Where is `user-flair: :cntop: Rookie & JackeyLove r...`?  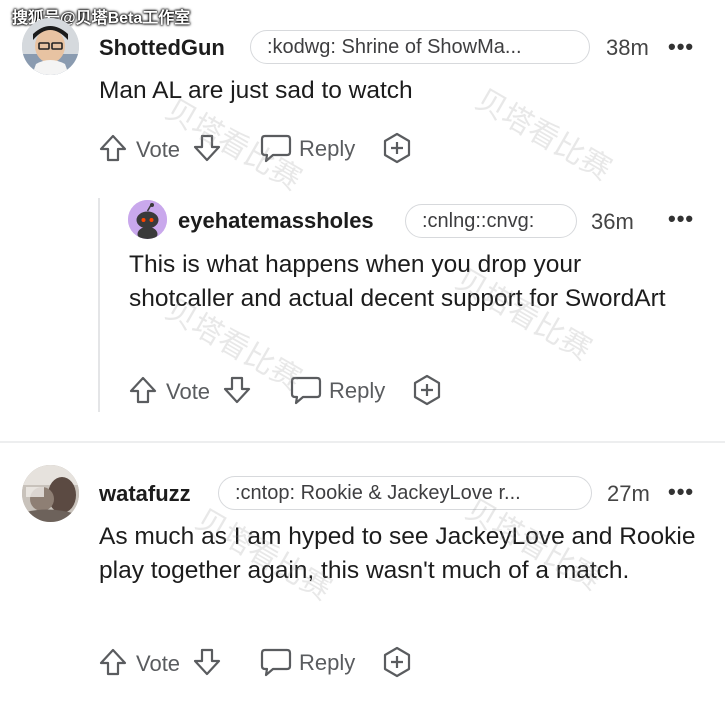
user-flair: :cntop: Rookie & JackeyLove r... is located at coordinates (405, 493).